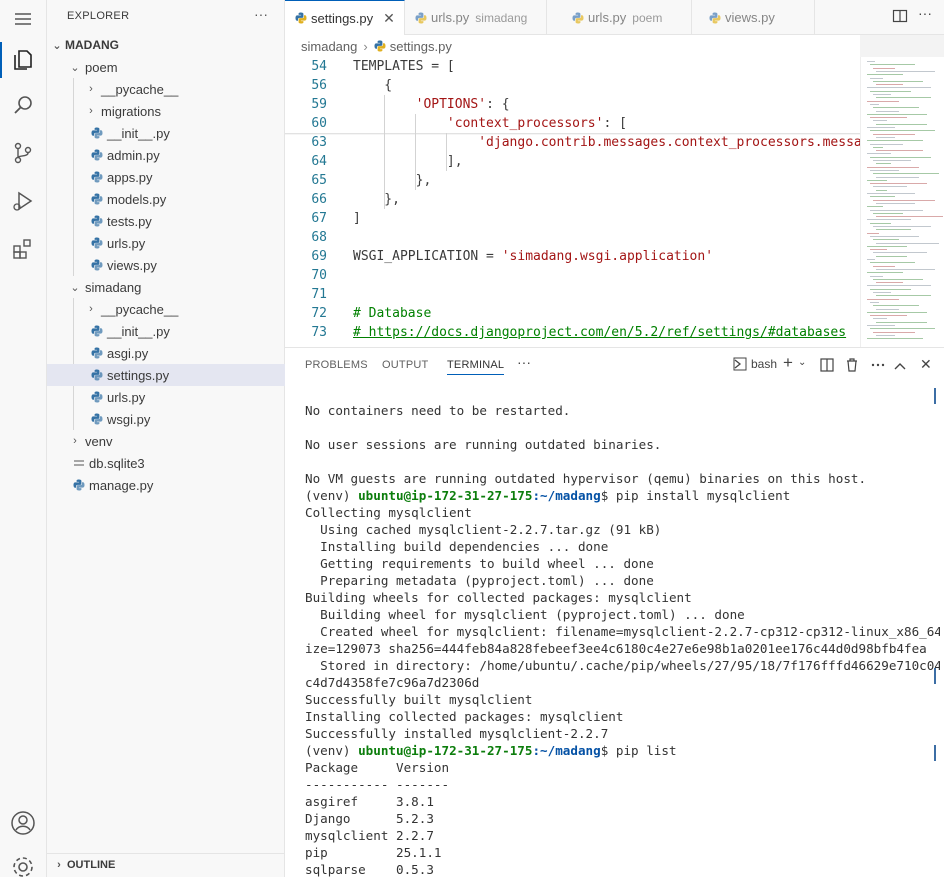  I want to click on close-icon: ✕, so click(389, 18).